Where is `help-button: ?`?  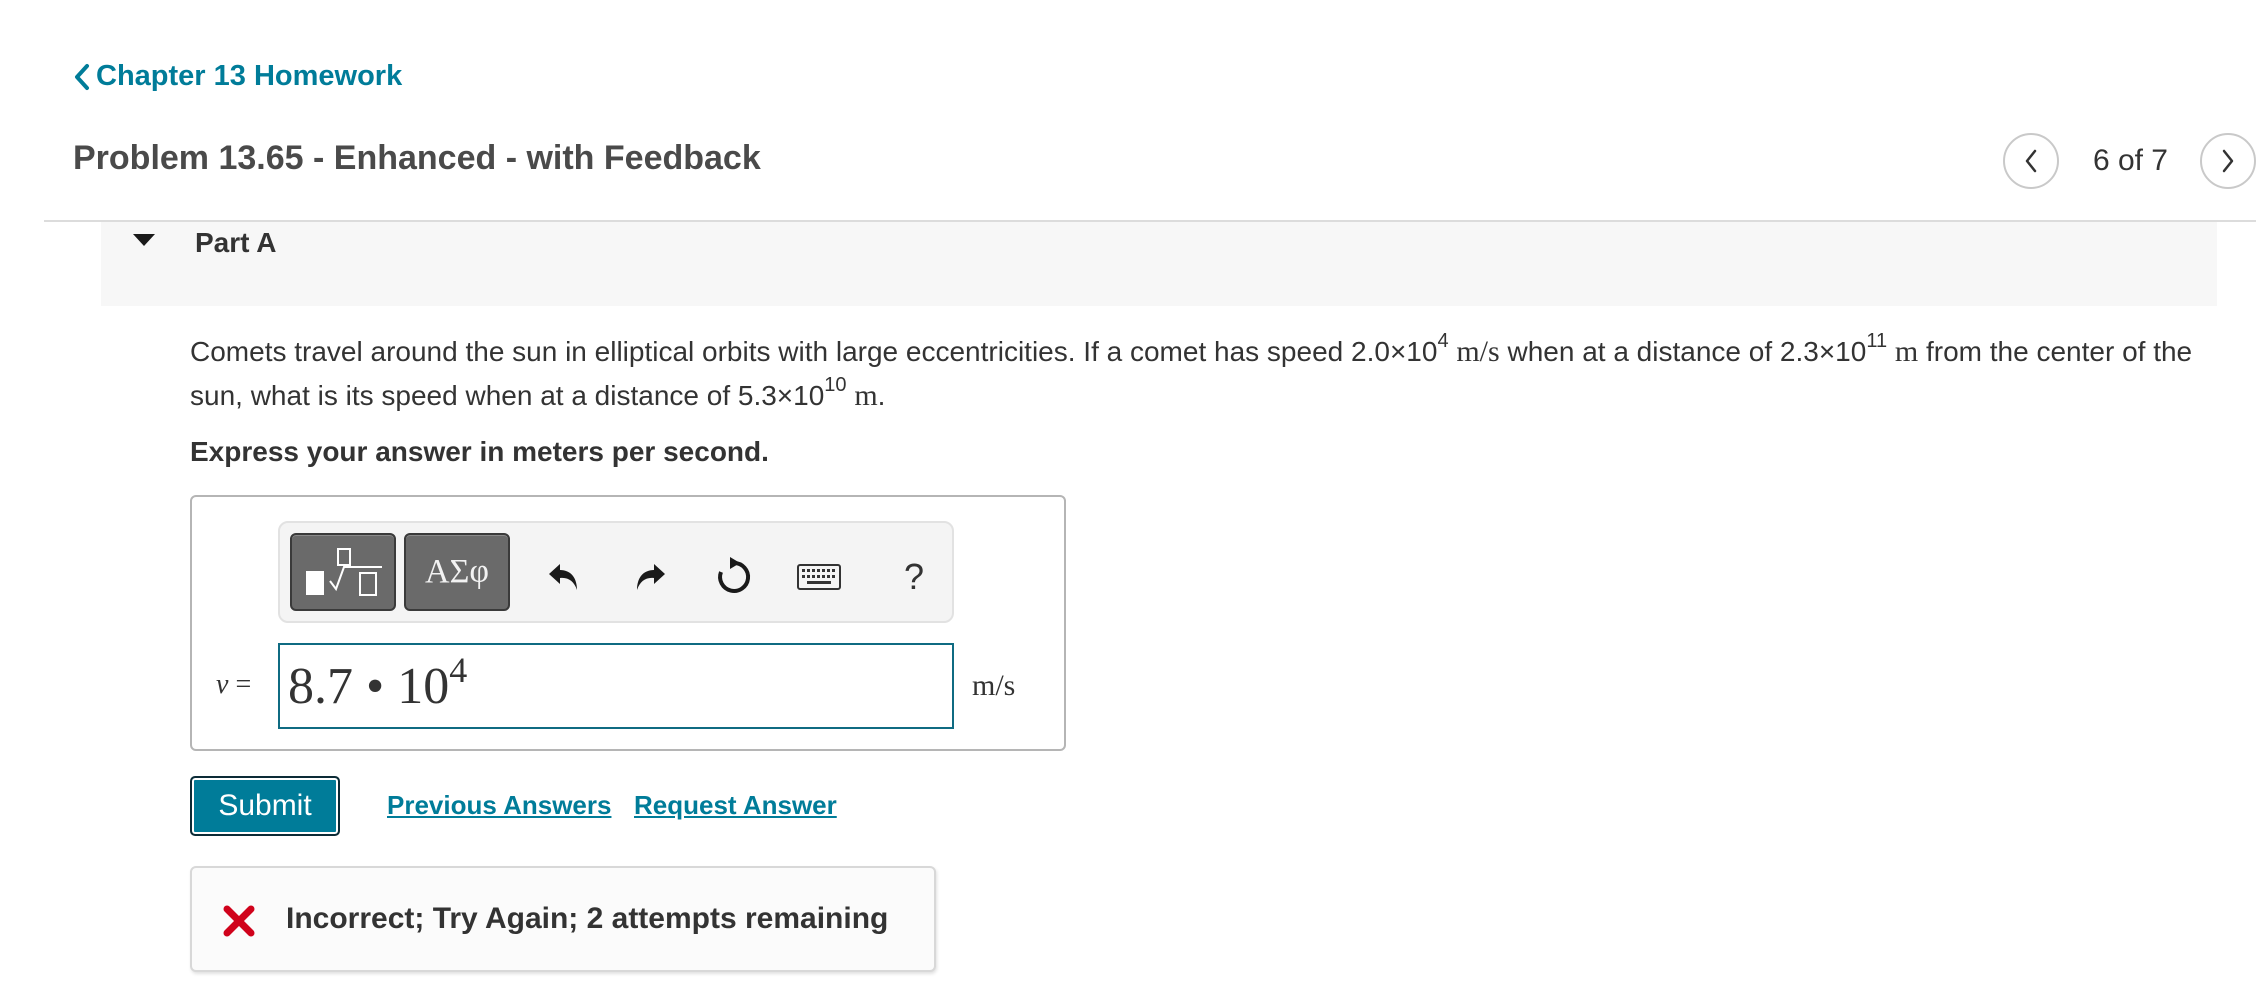 help-button: ? is located at coordinates (914, 576).